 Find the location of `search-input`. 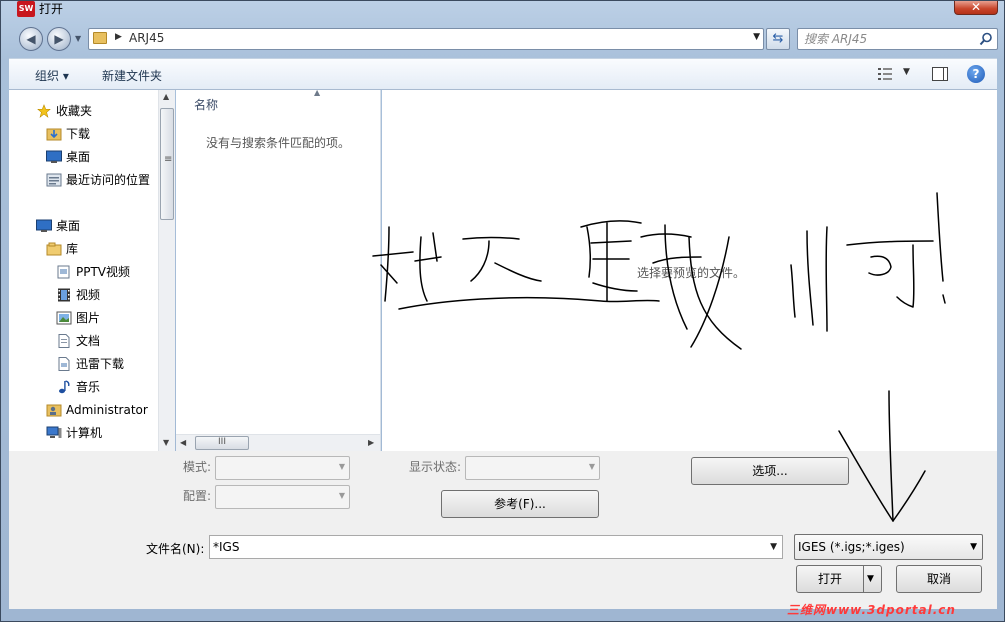

search-input is located at coordinates (889, 39).